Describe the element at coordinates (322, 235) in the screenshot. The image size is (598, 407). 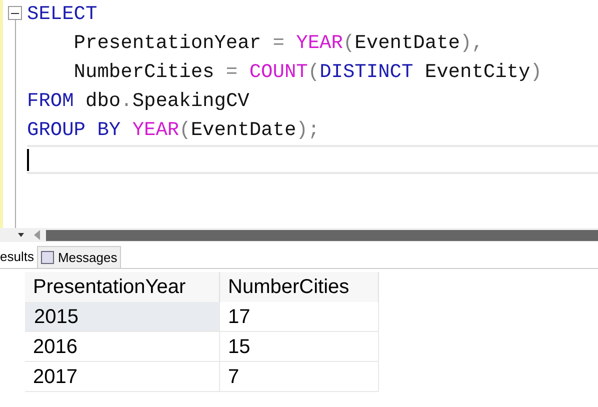
I see `scrollbar-thumb` at that location.